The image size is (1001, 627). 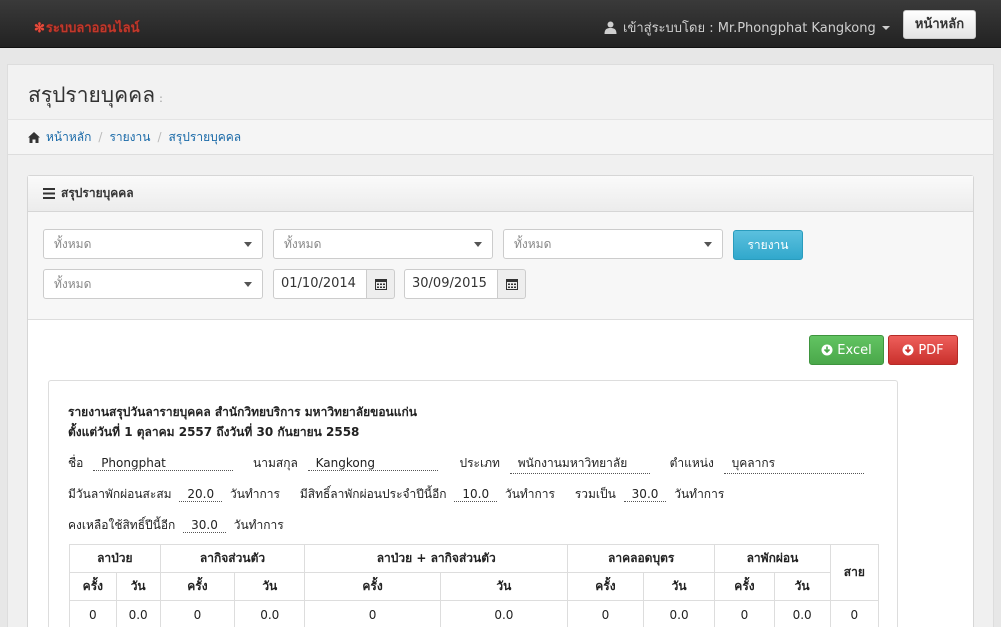 What do you see at coordinates (436, 558) in the screenshot?
I see `table-group-header: ลาป่วย + ลากิจส่วนตัว` at bounding box center [436, 558].